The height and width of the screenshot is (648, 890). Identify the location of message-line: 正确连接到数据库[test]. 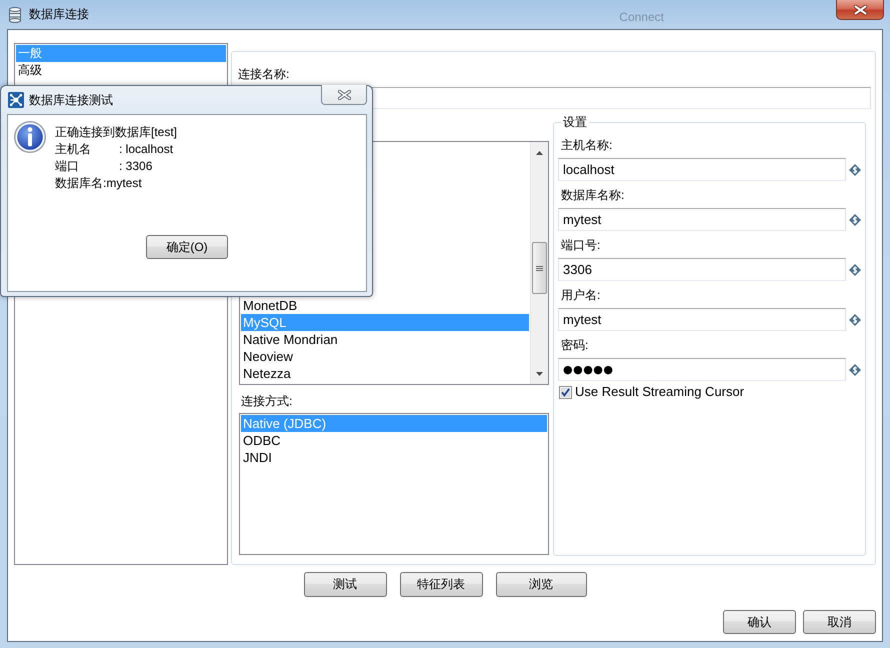
(116, 132).